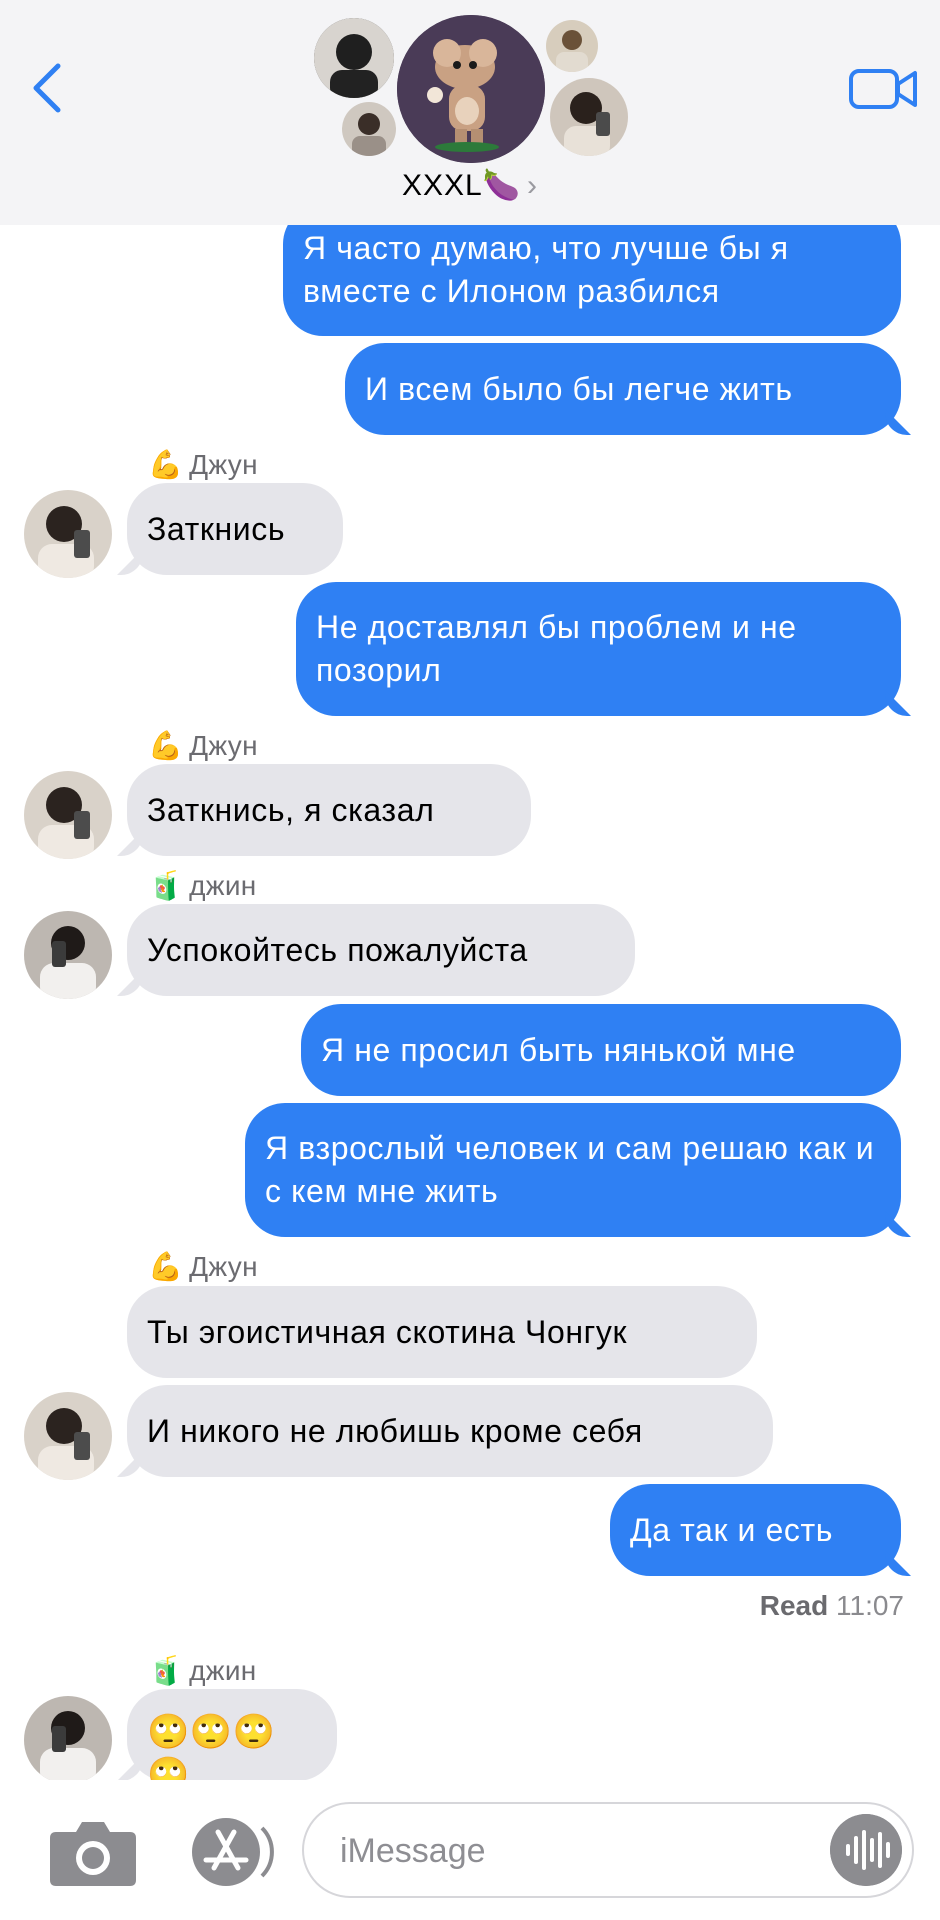 The width and height of the screenshot is (940, 1920). I want to click on app-store-icon, so click(229, 1852).